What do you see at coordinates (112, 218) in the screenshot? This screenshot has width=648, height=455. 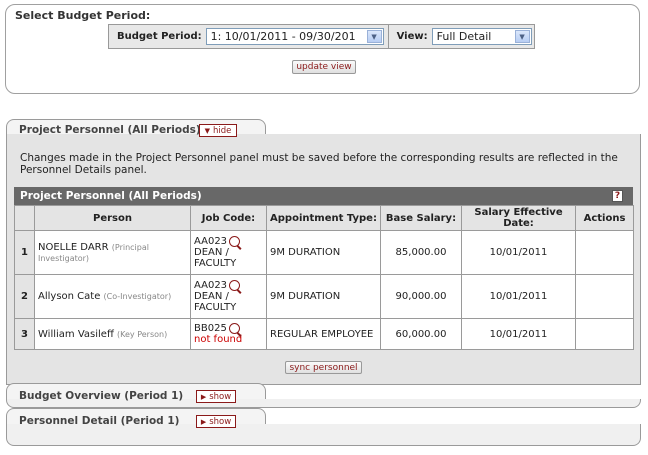 I see `column-header-person: Person` at bounding box center [112, 218].